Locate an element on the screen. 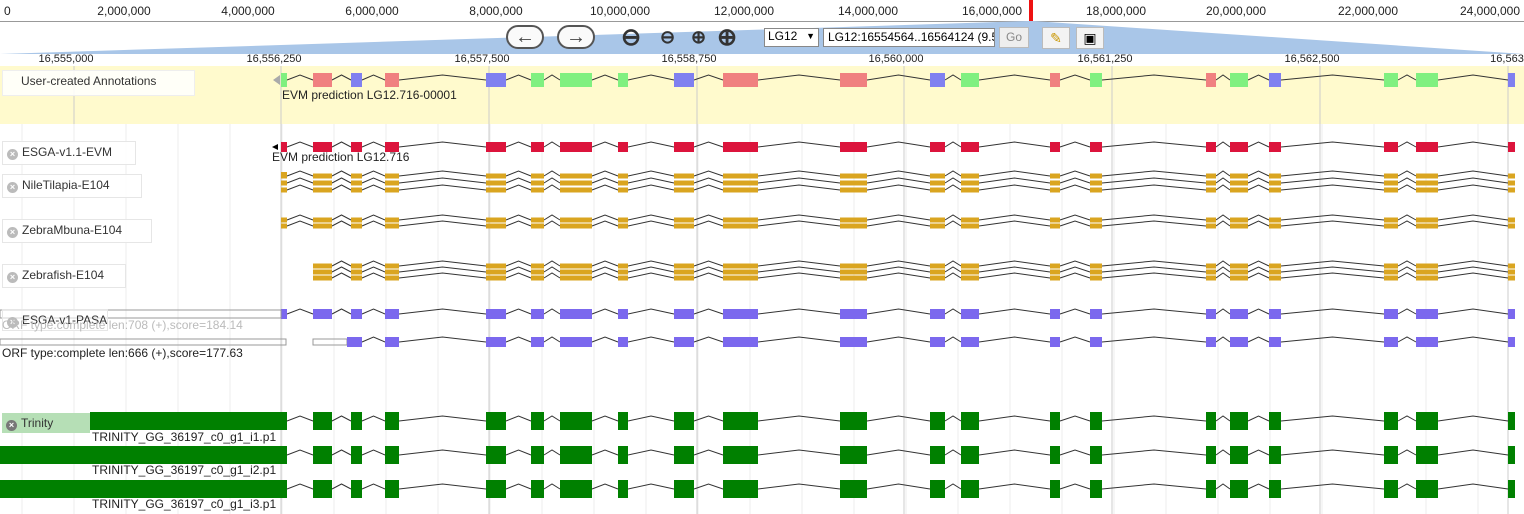  chromosome-select-value: LG12 is located at coordinates (783, 36).